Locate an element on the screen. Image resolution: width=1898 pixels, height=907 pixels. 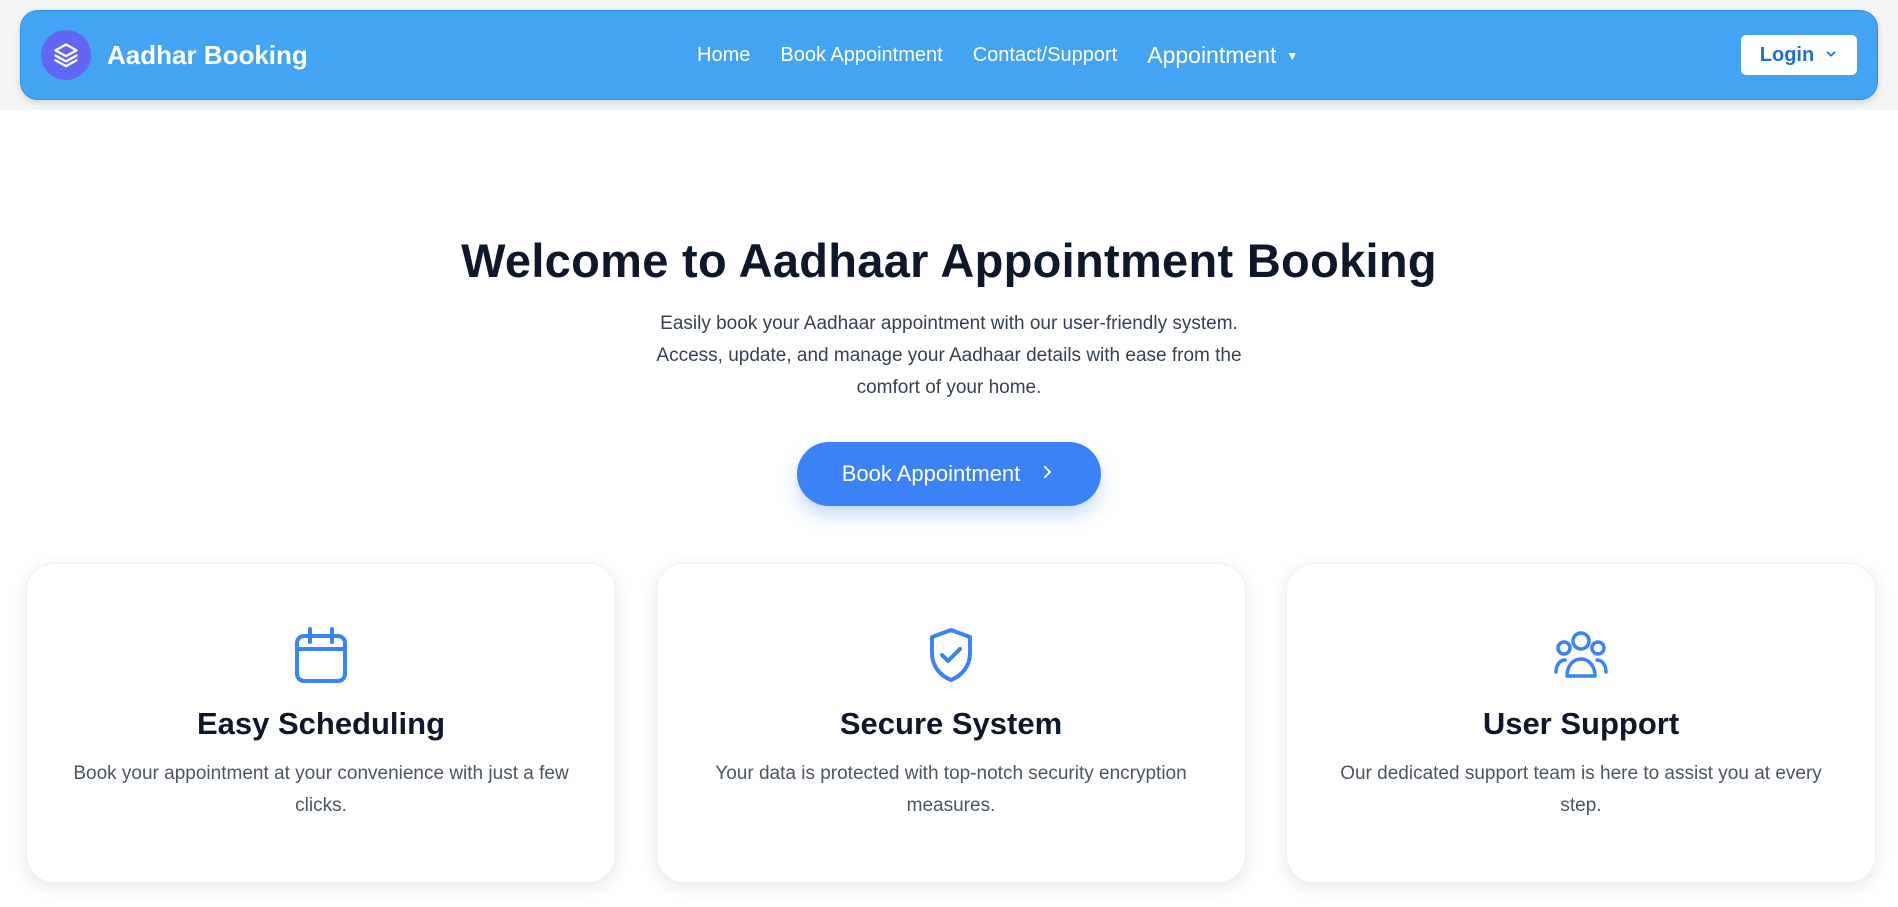
layers-icon is located at coordinates (66, 55).